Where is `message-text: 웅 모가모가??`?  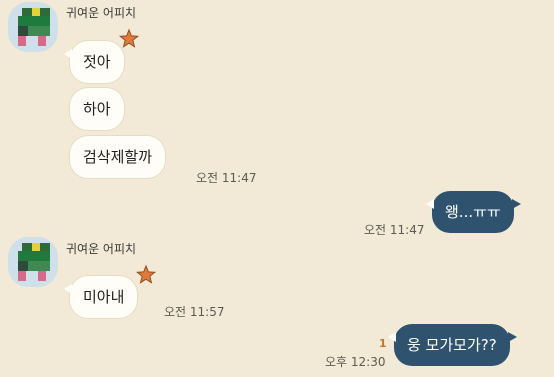
message-text: 웅 모가모가?? is located at coordinates (452, 345).